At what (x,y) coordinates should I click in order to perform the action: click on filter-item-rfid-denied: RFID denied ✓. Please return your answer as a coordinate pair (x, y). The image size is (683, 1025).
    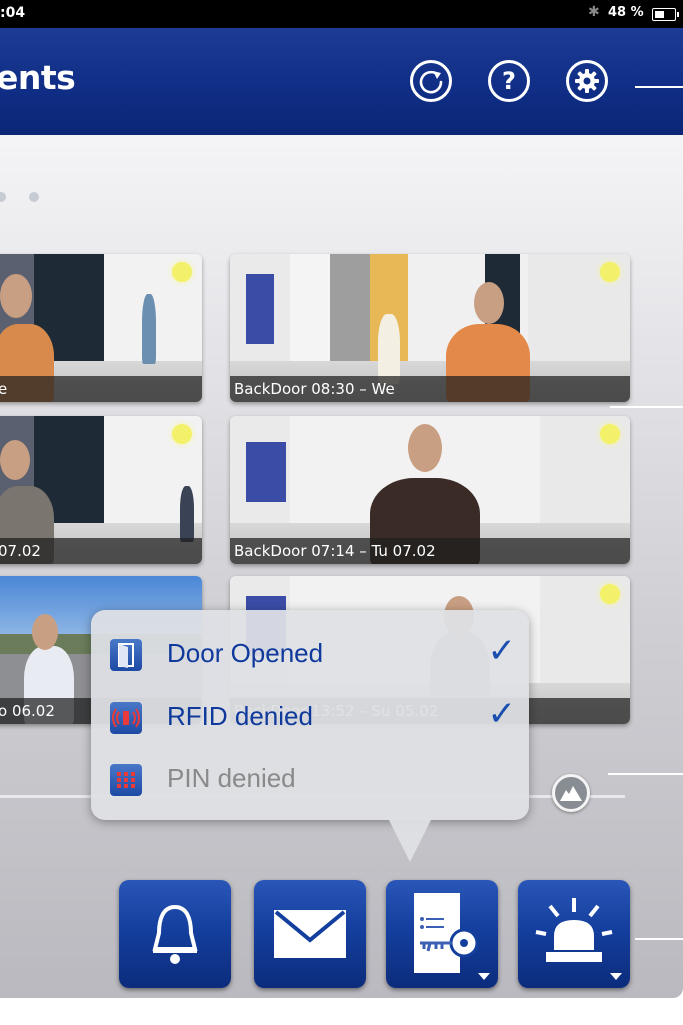
    Looking at the image, I should click on (313, 716).